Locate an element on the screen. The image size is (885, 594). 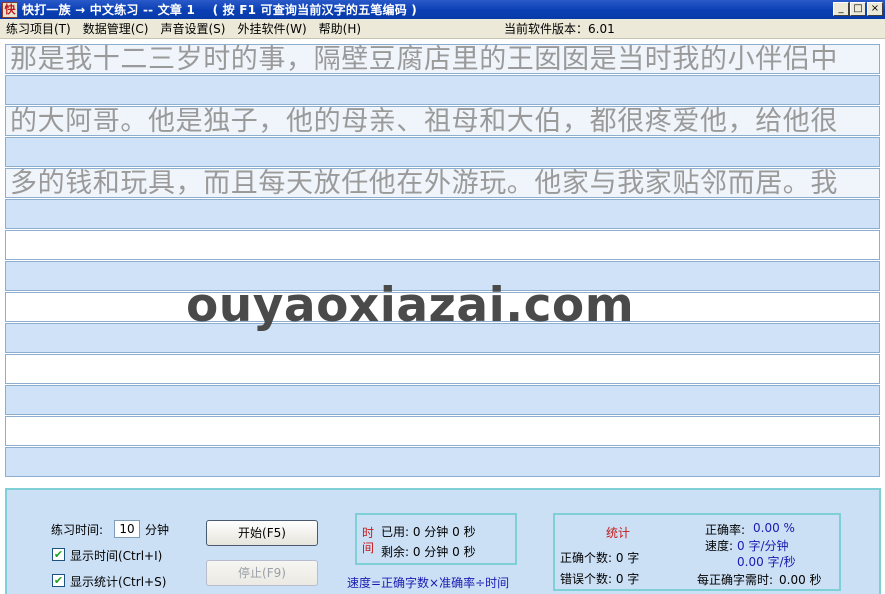
error-count: 错误个数: 0 字 is located at coordinates (600, 579).